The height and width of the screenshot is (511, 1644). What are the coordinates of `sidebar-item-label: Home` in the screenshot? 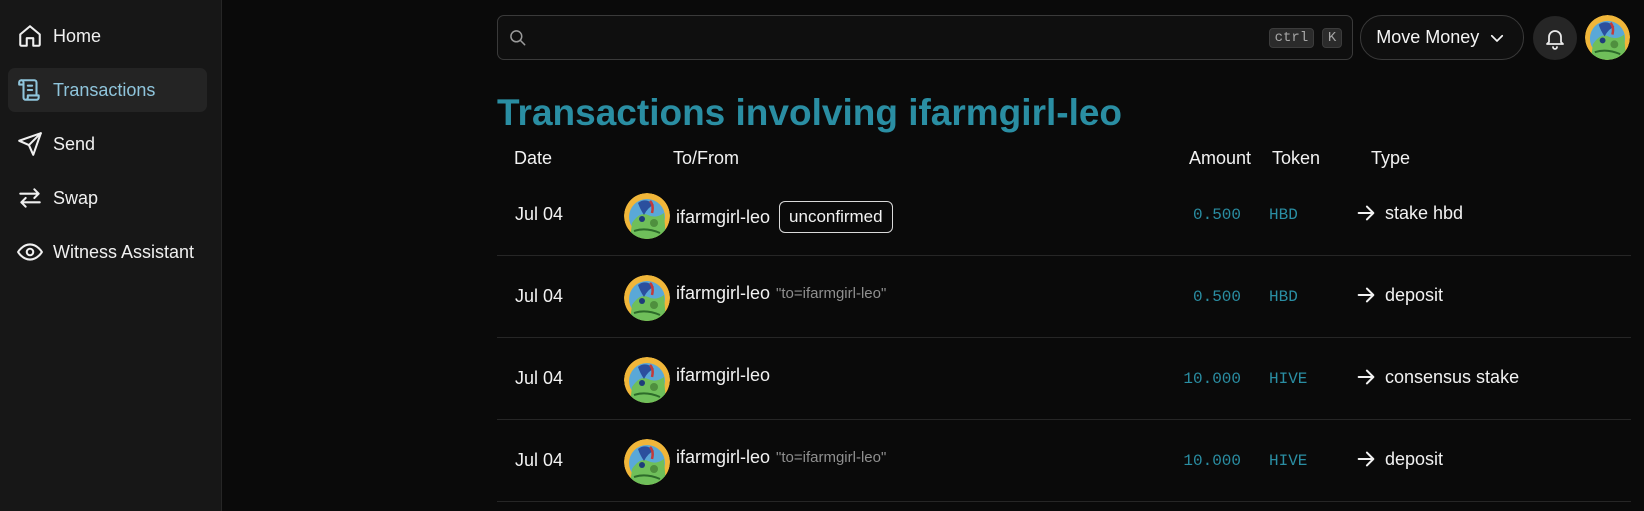 It's located at (77, 35).